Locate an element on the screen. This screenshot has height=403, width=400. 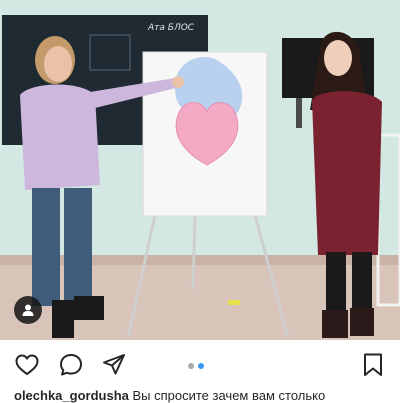
save-button is located at coordinates (373, 365).